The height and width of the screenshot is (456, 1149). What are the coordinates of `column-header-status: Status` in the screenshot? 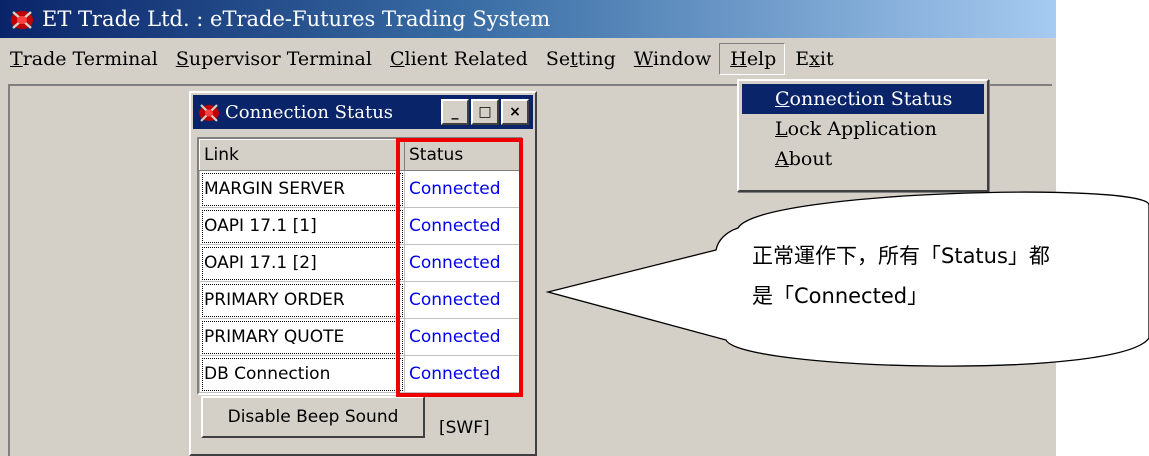 It's located at (462, 155).